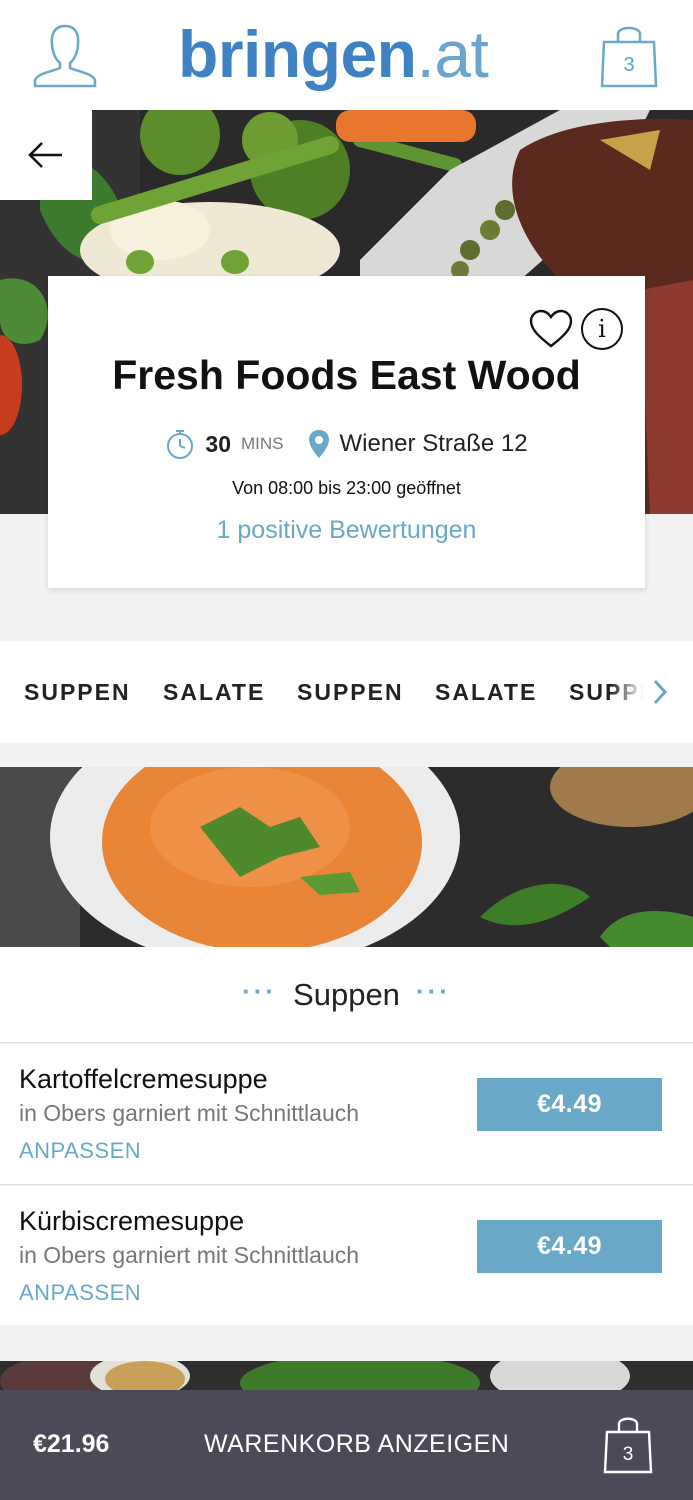 The width and height of the screenshot is (693, 1500). Describe the element at coordinates (262, 443) in the screenshot. I see `delivery-time-unit: MINS` at that location.